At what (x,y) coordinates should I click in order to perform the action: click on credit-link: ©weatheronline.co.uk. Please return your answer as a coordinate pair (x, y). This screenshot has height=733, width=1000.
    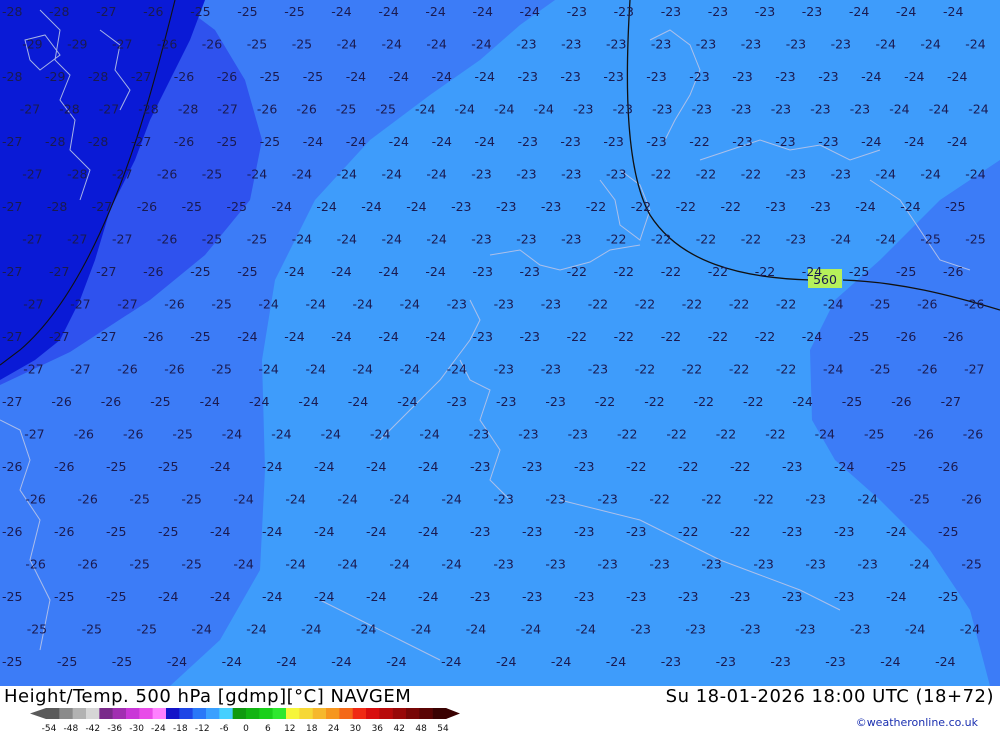
    Looking at the image, I should click on (917, 722).